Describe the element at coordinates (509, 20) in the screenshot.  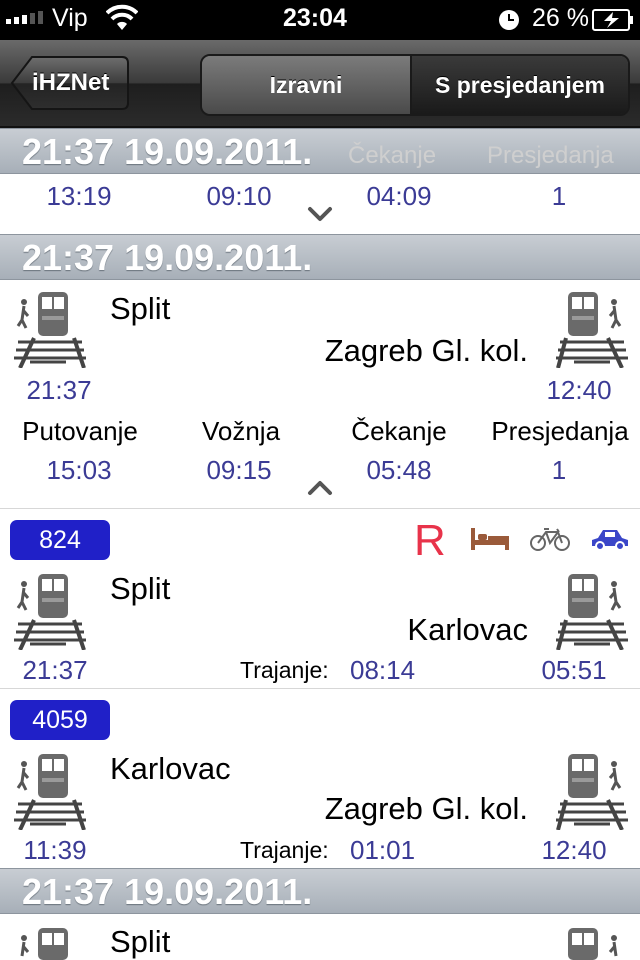
I see `clock-icon` at that location.